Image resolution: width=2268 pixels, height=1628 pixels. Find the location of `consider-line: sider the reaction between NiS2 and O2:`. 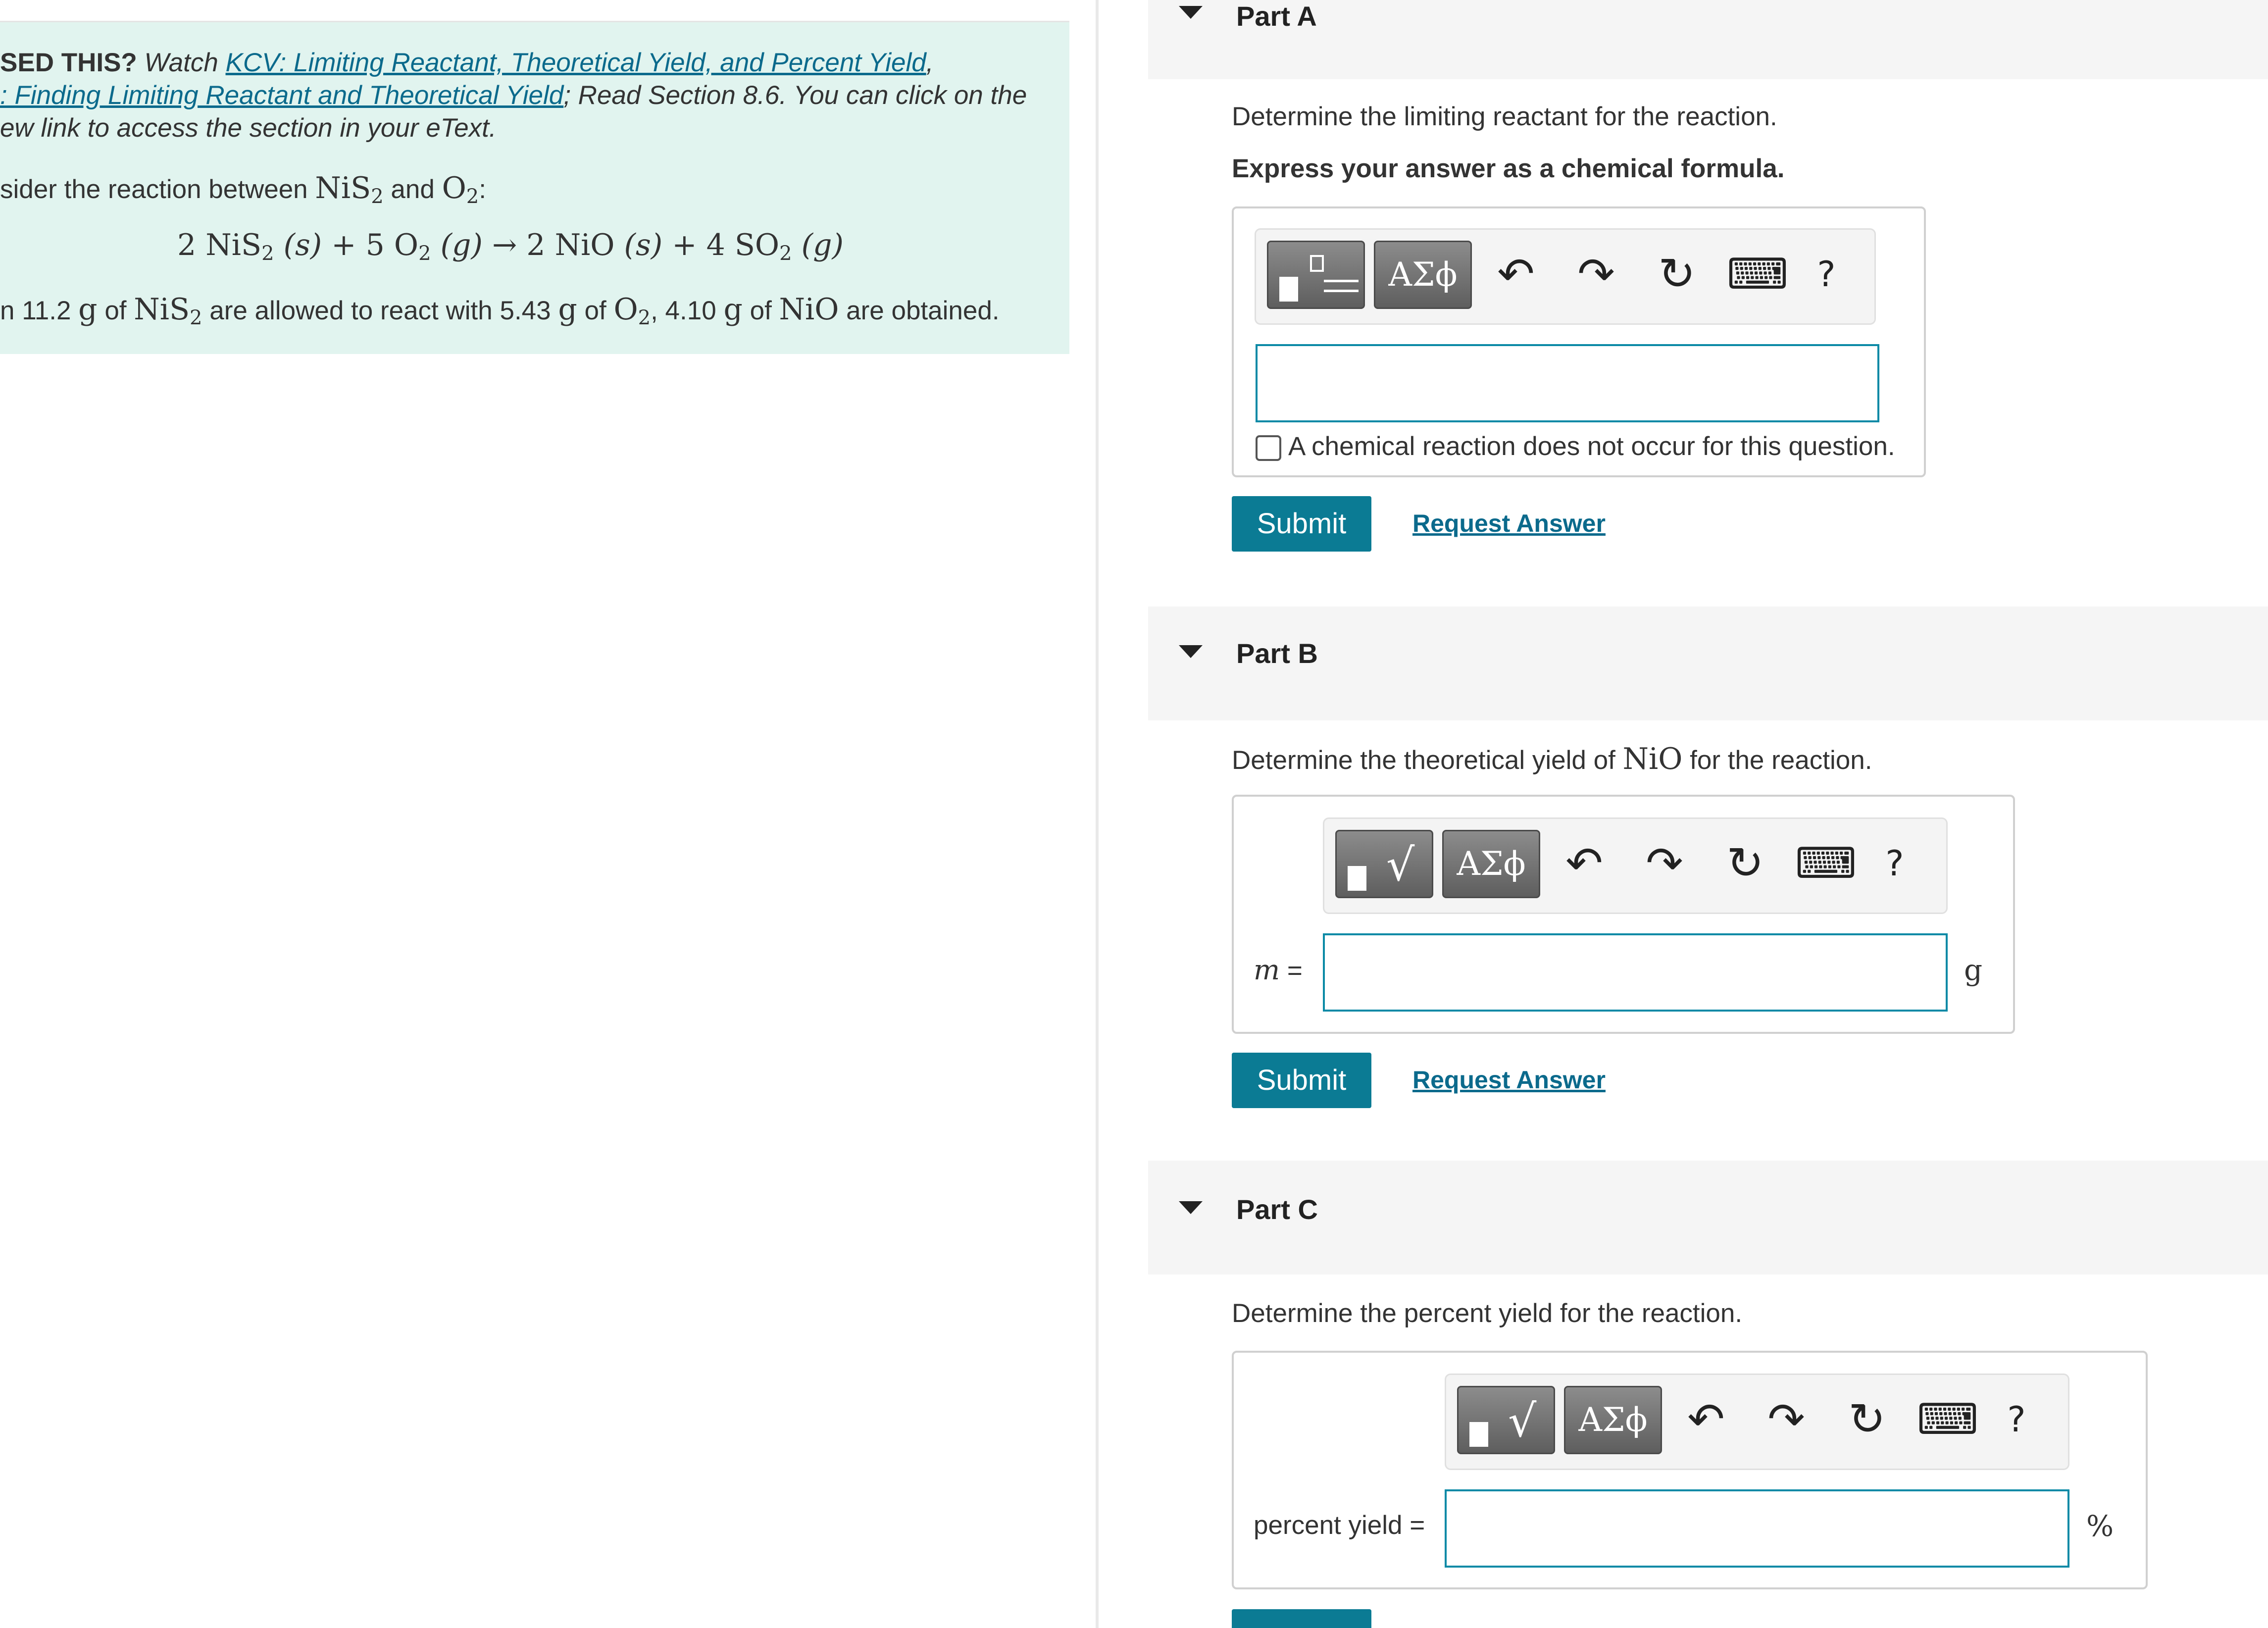

consider-line: sider the reaction between NiS2 and O2: is located at coordinates (243, 190).